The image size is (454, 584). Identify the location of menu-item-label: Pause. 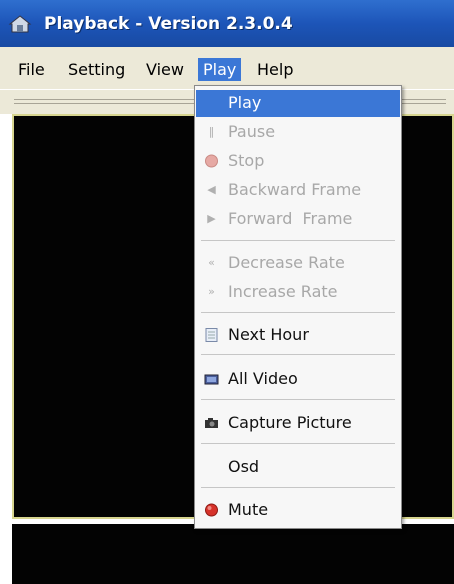
(252, 131).